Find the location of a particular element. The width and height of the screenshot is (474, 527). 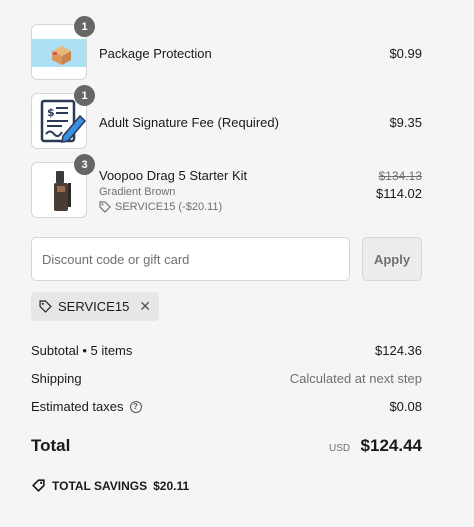

shipping-row: Shipping Calculated at next step is located at coordinates (226, 378).